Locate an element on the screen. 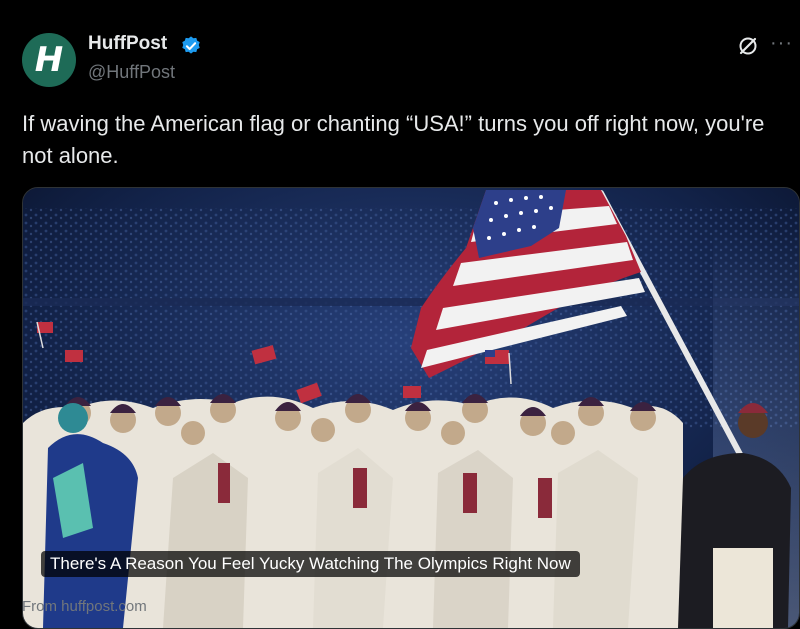 This screenshot has width=800, height=629. card-source: From huffpost.com is located at coordinates (84, 606).